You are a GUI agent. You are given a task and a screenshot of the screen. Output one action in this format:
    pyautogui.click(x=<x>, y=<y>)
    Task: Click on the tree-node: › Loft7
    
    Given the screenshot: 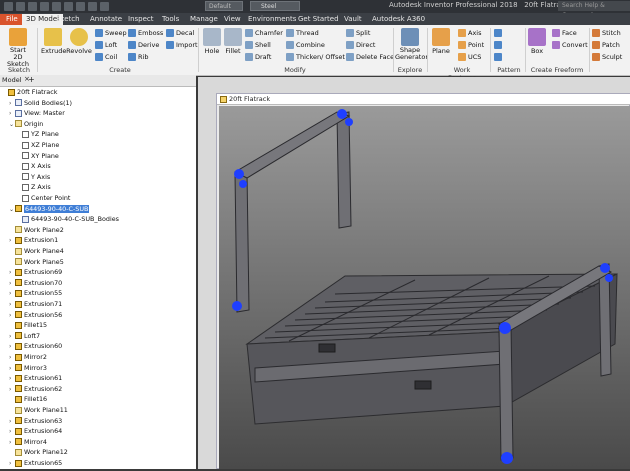 What is the action you would take?
    pyautogui.click(x=24, y=336)
    